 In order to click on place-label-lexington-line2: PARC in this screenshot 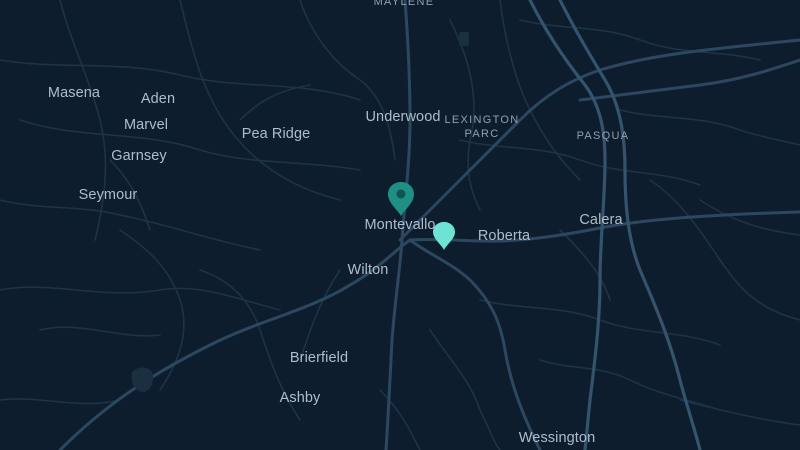, I will do `click(482, 134)`.